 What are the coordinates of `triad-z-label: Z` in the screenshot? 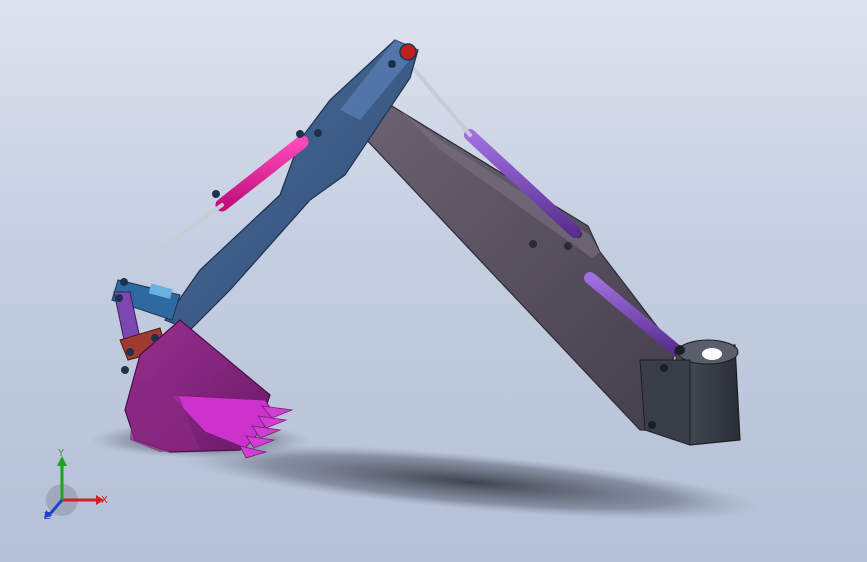 It's located at (47, 516).